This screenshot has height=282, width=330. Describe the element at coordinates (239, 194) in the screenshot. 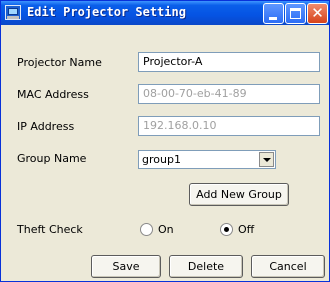

I see `add-new-group-button: Add New Group` at that location.